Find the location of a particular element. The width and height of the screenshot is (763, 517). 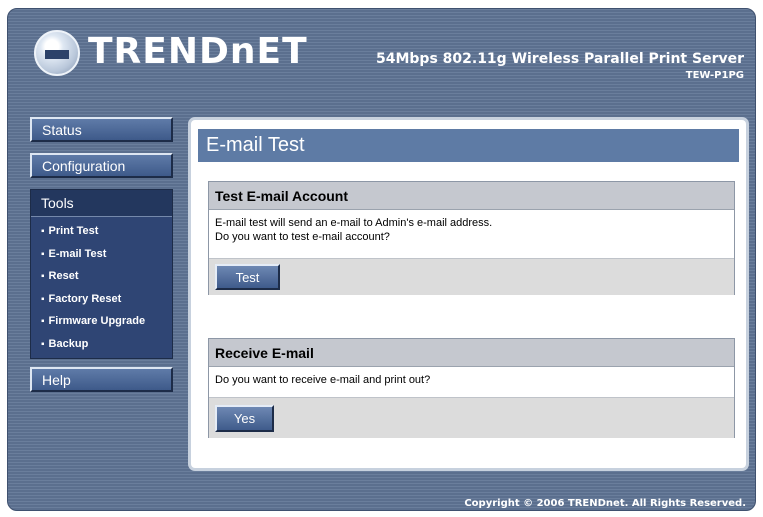

section-actions: Yes is located at coordinates (471, 417).